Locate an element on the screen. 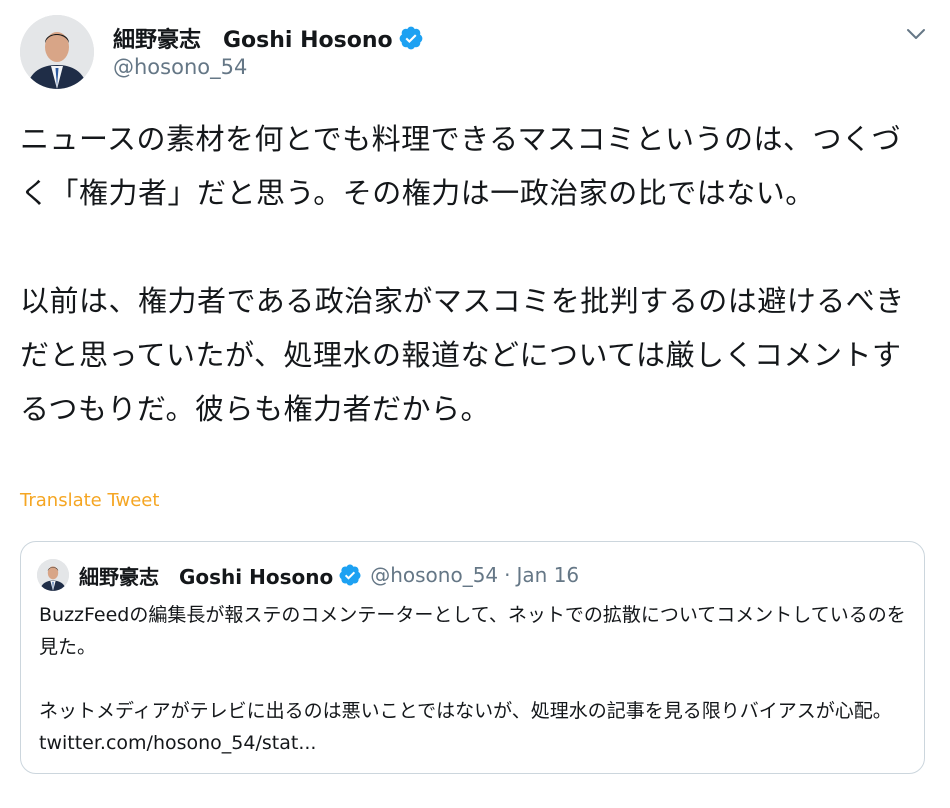  avatar-photo is located at coordinates (57, 52).